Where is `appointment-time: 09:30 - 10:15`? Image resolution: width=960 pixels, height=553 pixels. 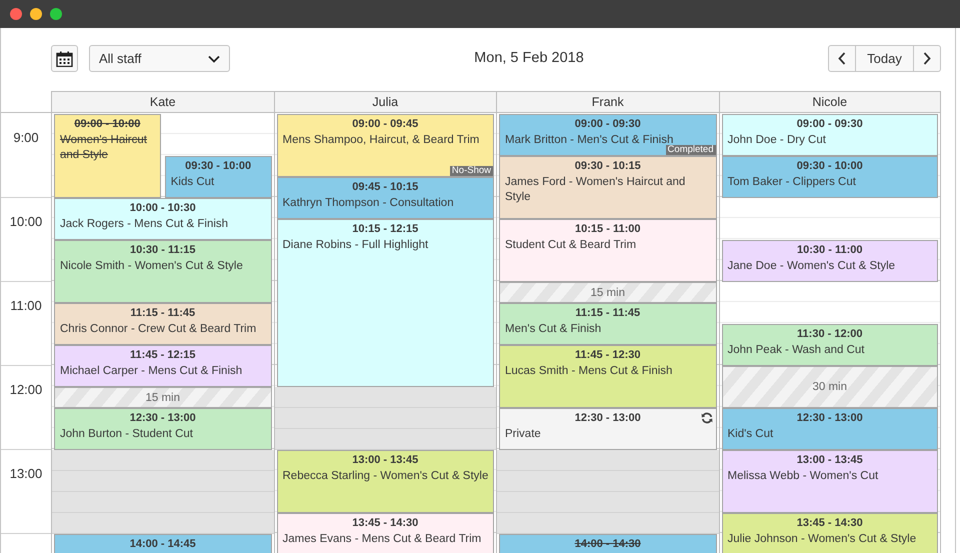
appointment-time: 09:30 - 10:15 is located at coordinates (608, 166).